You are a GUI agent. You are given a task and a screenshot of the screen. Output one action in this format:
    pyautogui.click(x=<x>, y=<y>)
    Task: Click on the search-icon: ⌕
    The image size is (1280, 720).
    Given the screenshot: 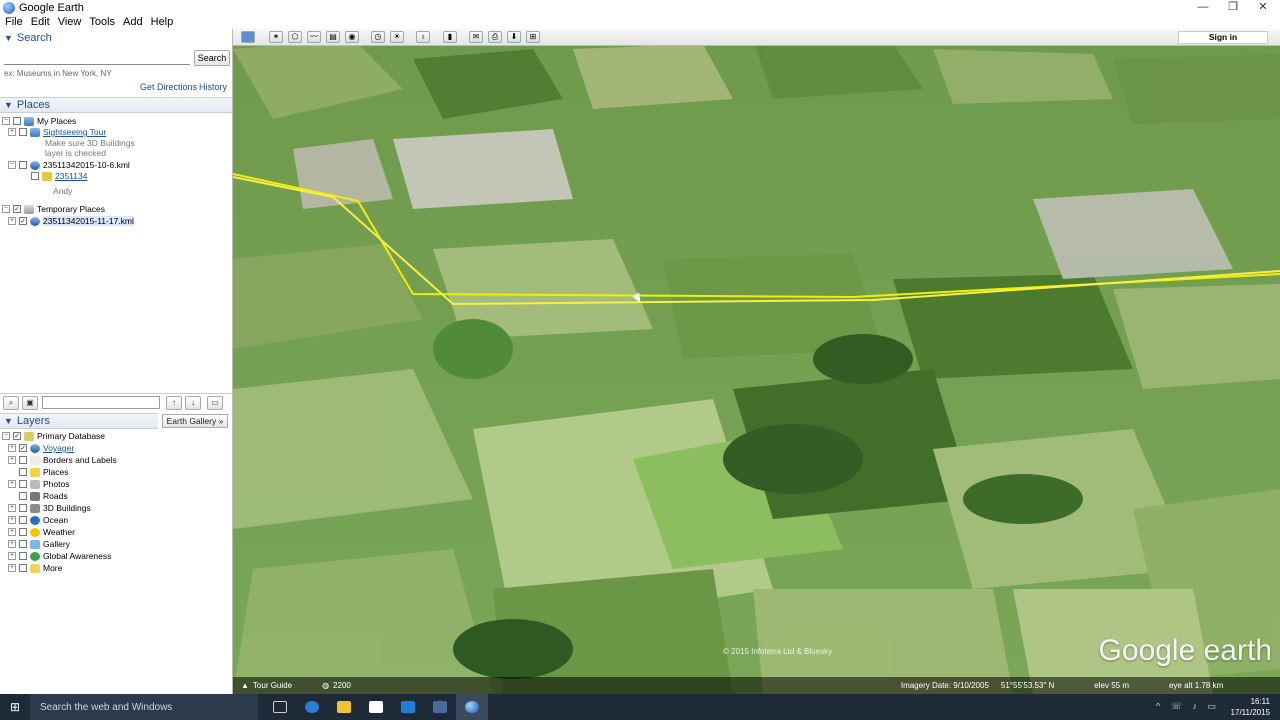 What is the action you would take?
    pyautogui.click(x=11, y=402)
    